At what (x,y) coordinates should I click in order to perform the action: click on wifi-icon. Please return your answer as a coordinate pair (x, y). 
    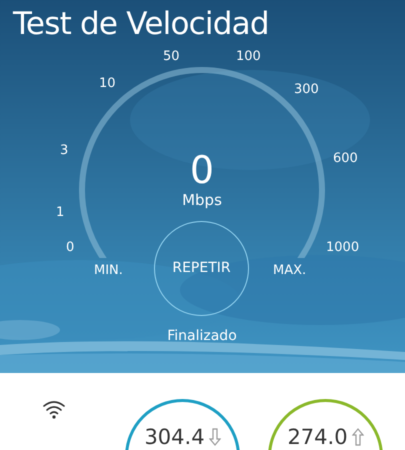
    Looking at the image, I should click on (54, 409).